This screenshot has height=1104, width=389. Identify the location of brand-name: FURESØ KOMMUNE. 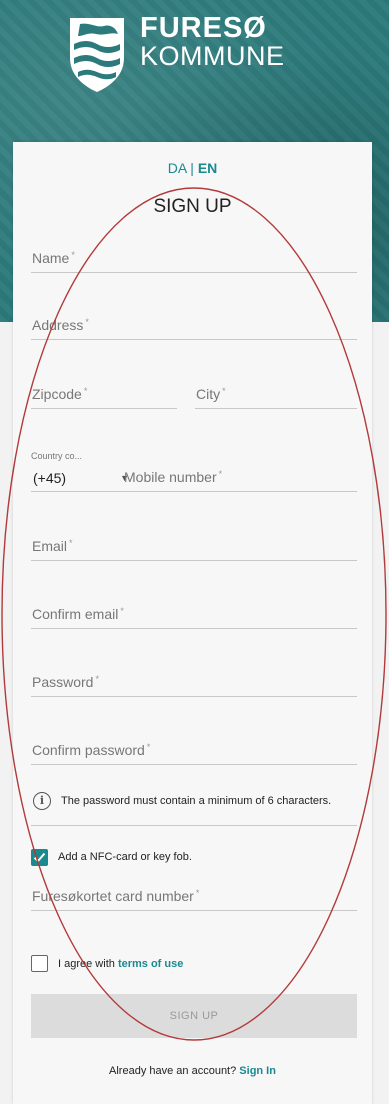
(212, 41).